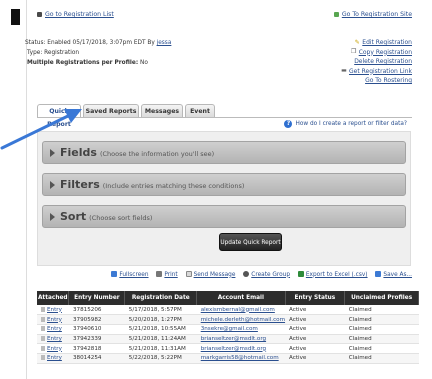  What do you see at coordinates (387, 42) in the screenshot?
I see `edit-registration-link: Edit Registration` at bounding box center [387, 42].